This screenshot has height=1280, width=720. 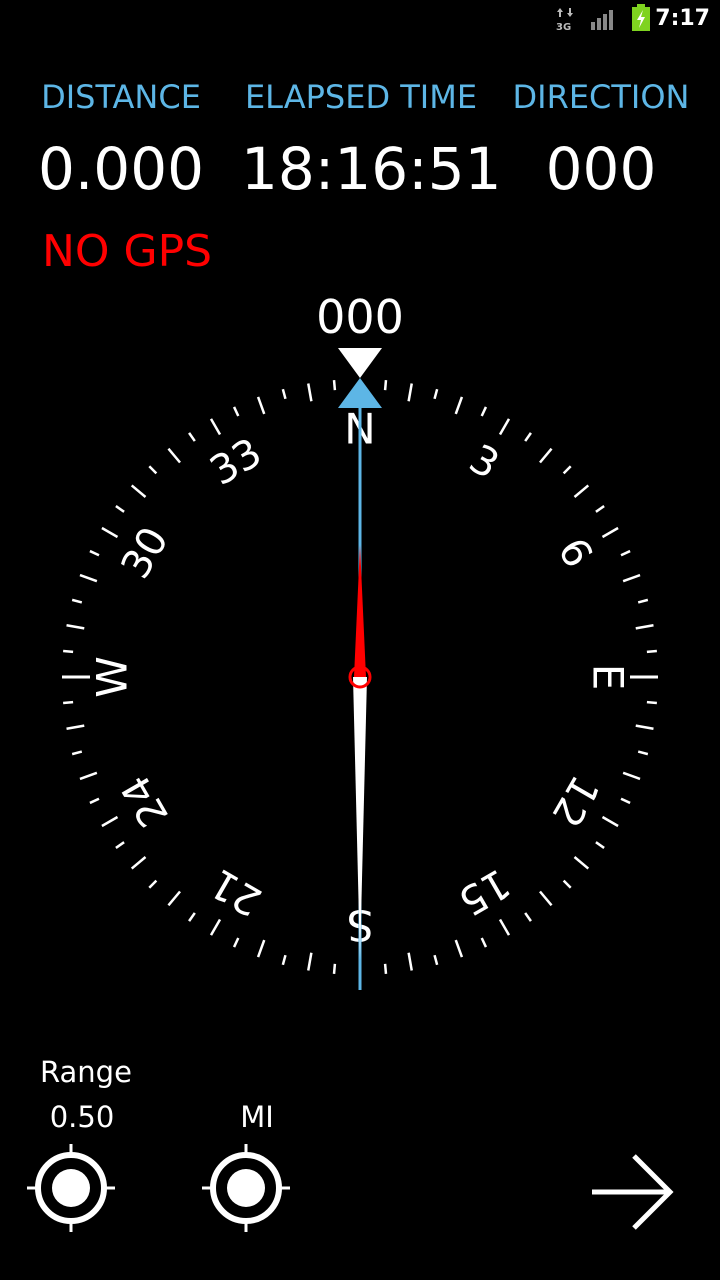 I want to click on needle-north, so click(x=360, y=611).